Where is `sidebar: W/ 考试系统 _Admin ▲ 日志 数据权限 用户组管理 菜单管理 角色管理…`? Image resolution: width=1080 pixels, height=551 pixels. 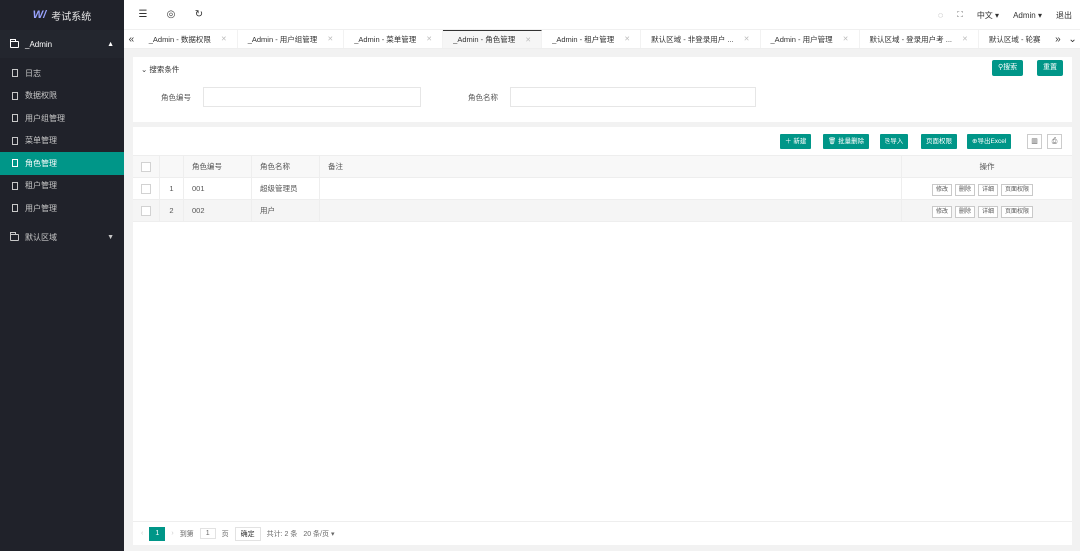
sidebar: W/ 考试系统 _Admin ▲ 日志 数据权限 用户组管理 菜单管理 角色管理… is located at coordinates (62, 275).